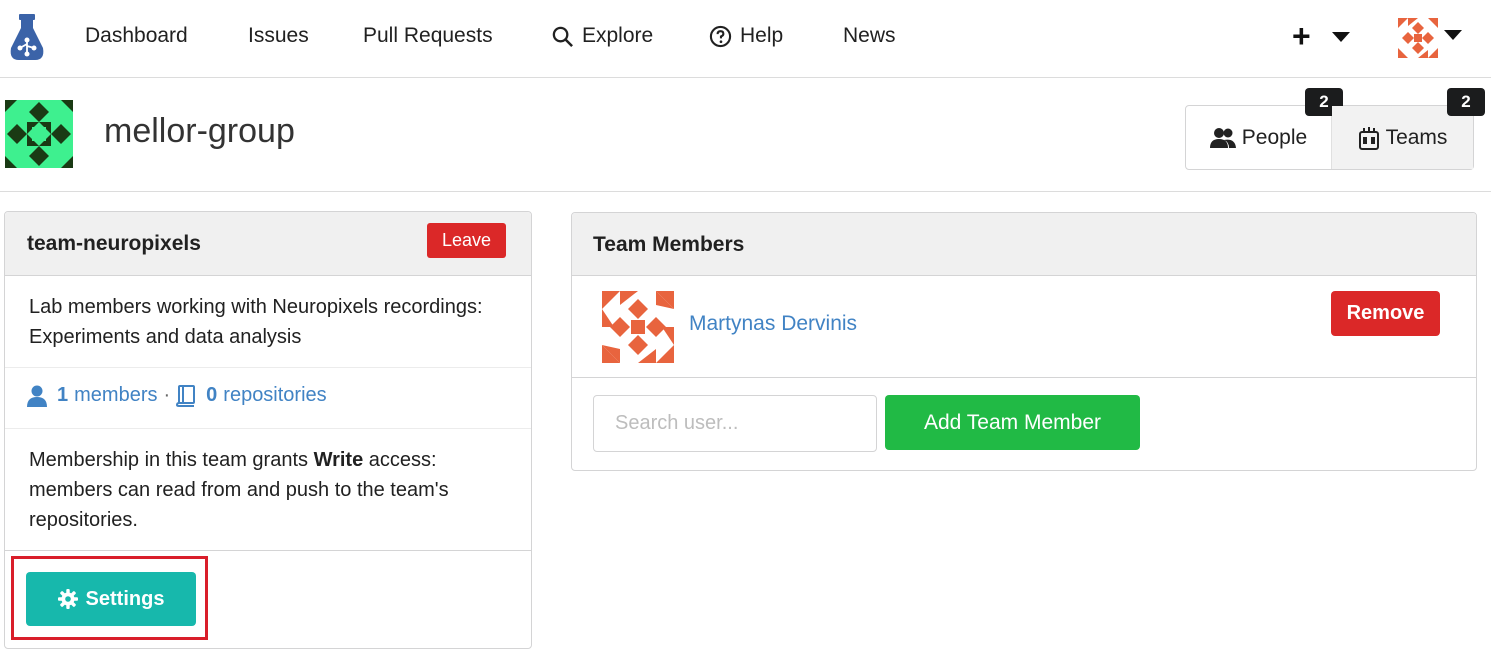 The height and width of the screenshot is (657, 1491). I want to click on search-icon, so click(562, 36).